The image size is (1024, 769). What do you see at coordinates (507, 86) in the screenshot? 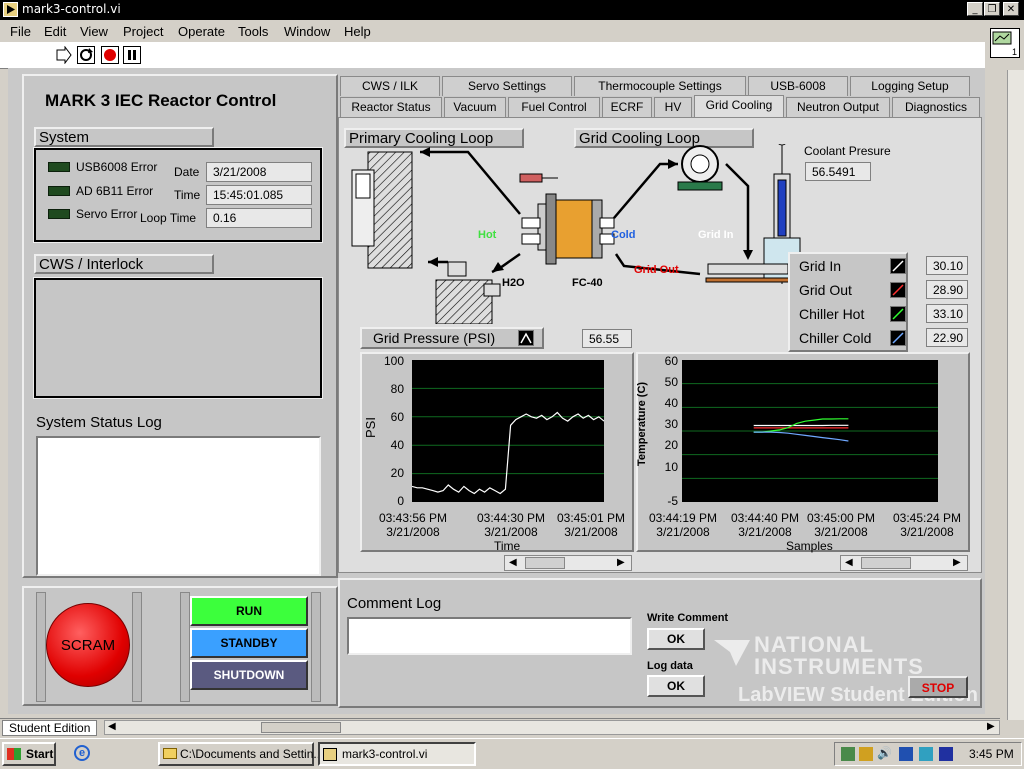
I see `tab-servo-settings: Servo Settings` at bounding box center [507, 86].